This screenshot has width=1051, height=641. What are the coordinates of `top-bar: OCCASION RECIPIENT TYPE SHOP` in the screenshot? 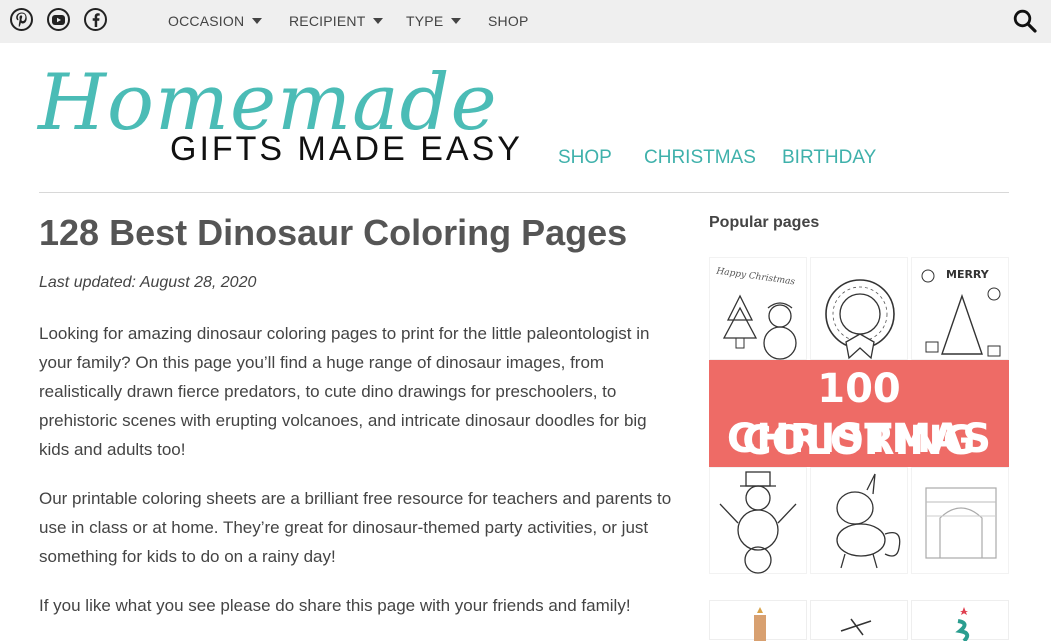 It's located at (525, 21).